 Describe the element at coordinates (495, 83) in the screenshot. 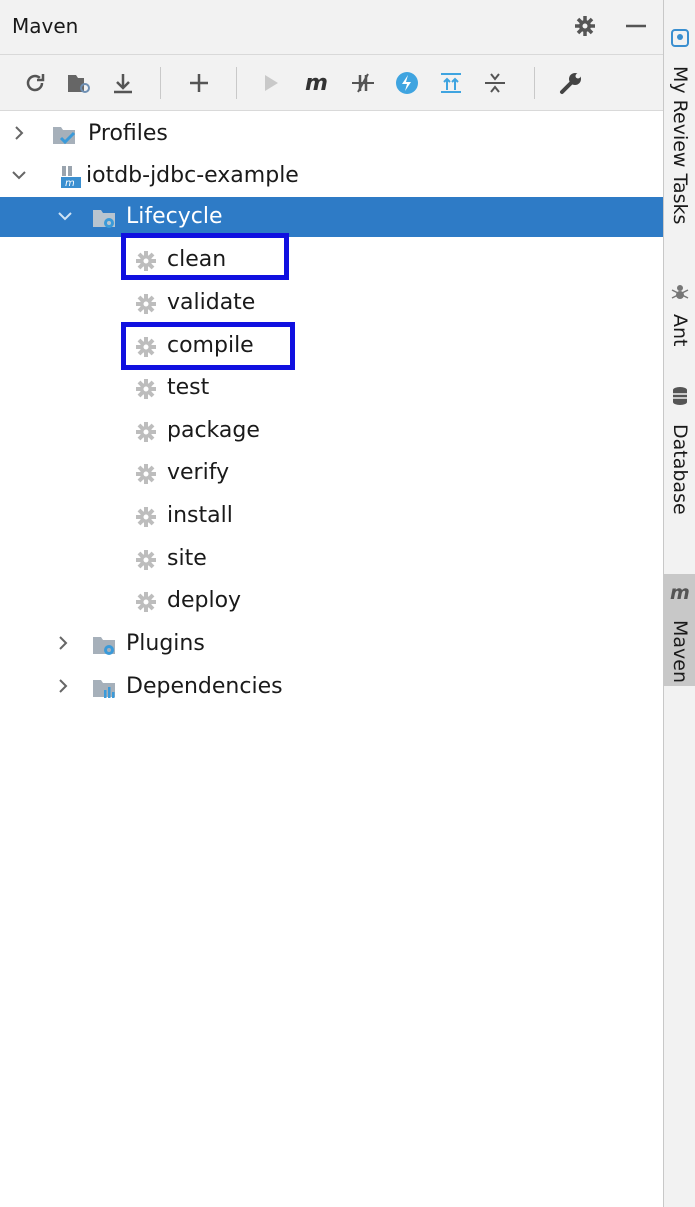

I see `collapse-all-icon` at that location.